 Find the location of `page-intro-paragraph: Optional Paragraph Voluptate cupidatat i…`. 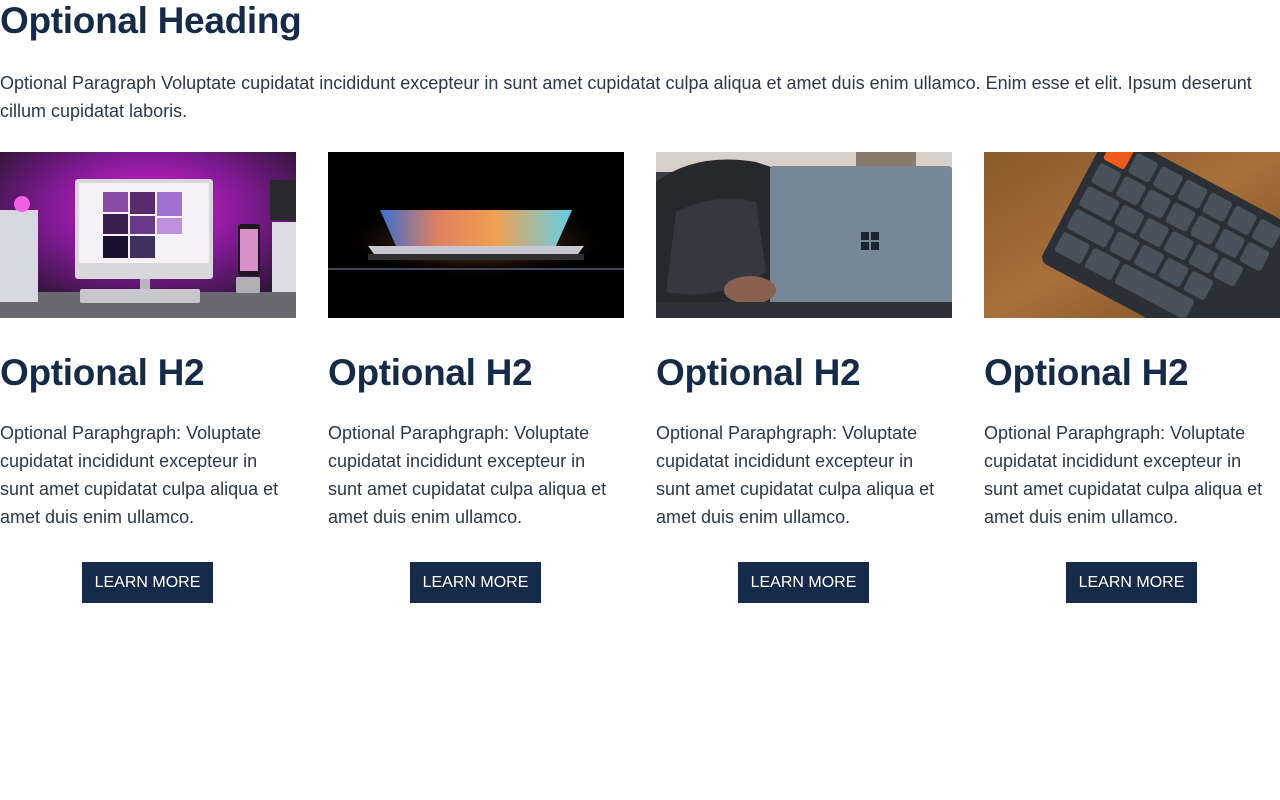

page-intro-paragraph: Optional Paragraph Voluptate cupidatat i… is located at coordinates (626, 97).